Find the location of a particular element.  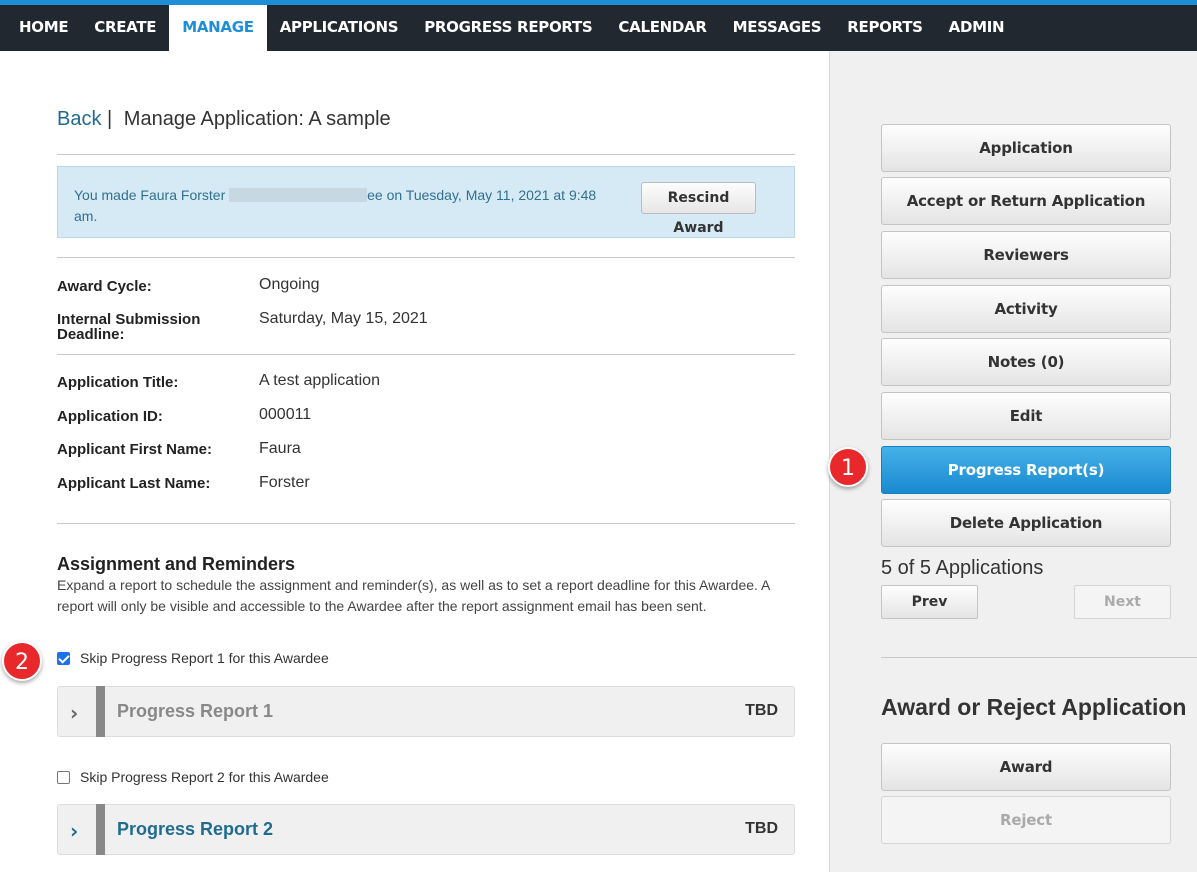

reviewers-button: Reviewers is located at coordinates (1026, 255).